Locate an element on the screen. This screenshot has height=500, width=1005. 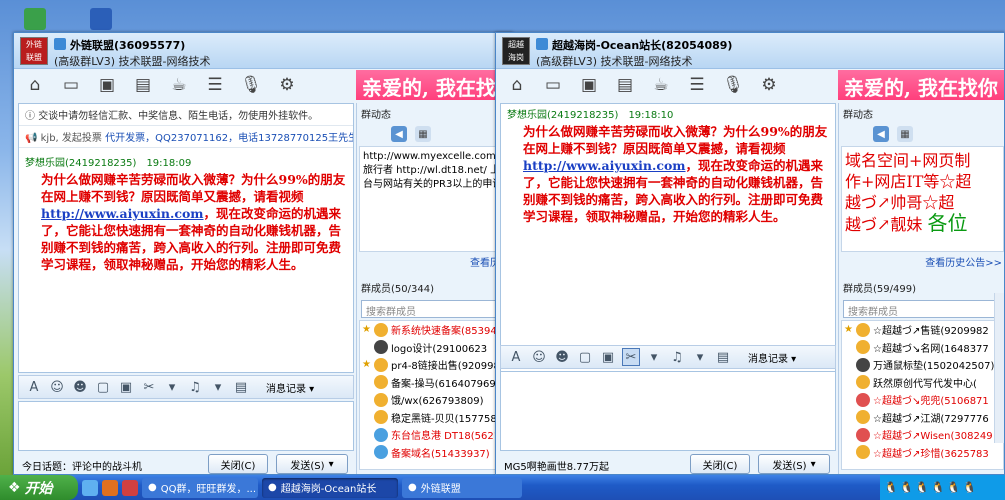
message-sender: 梦想乐园(2419218235) 19:18:09 is located at coordinates (186, 158).